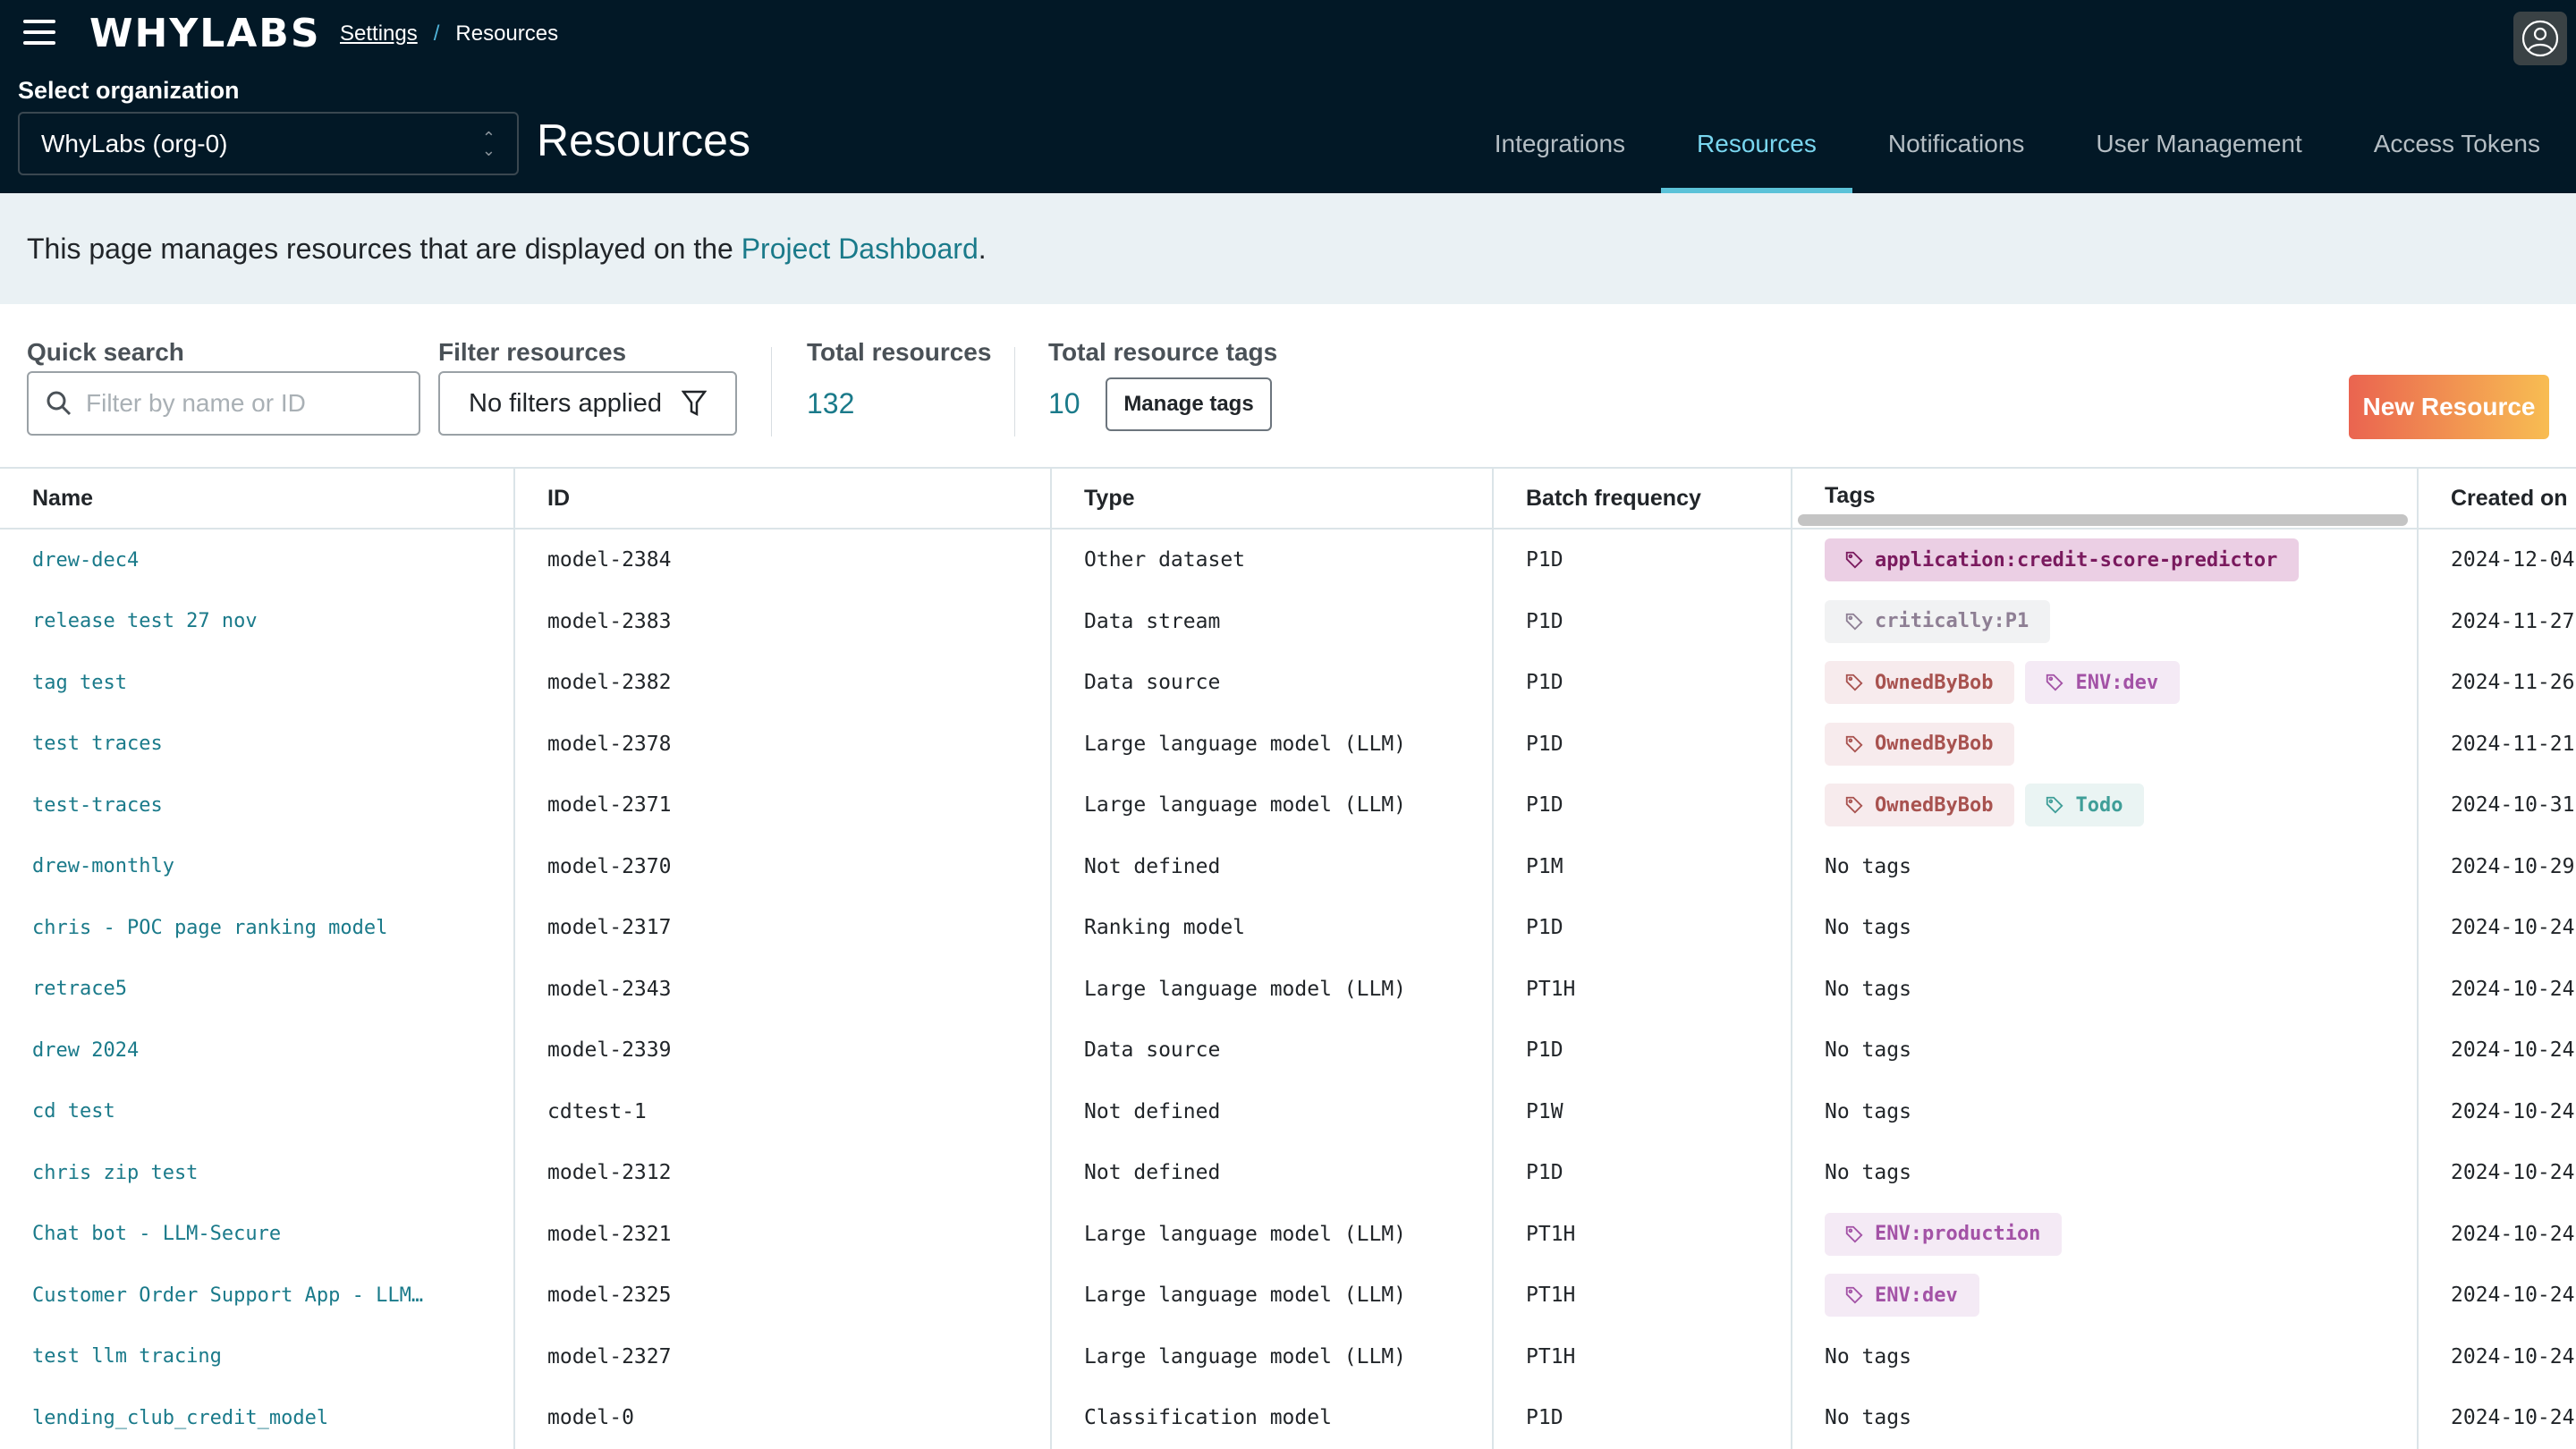 This screenshot has width=2576, height=1449. What do you see at coordinates (783, 498) in the screenshot?
I see `column-header-id: ID` at bounding box center [783, 498].